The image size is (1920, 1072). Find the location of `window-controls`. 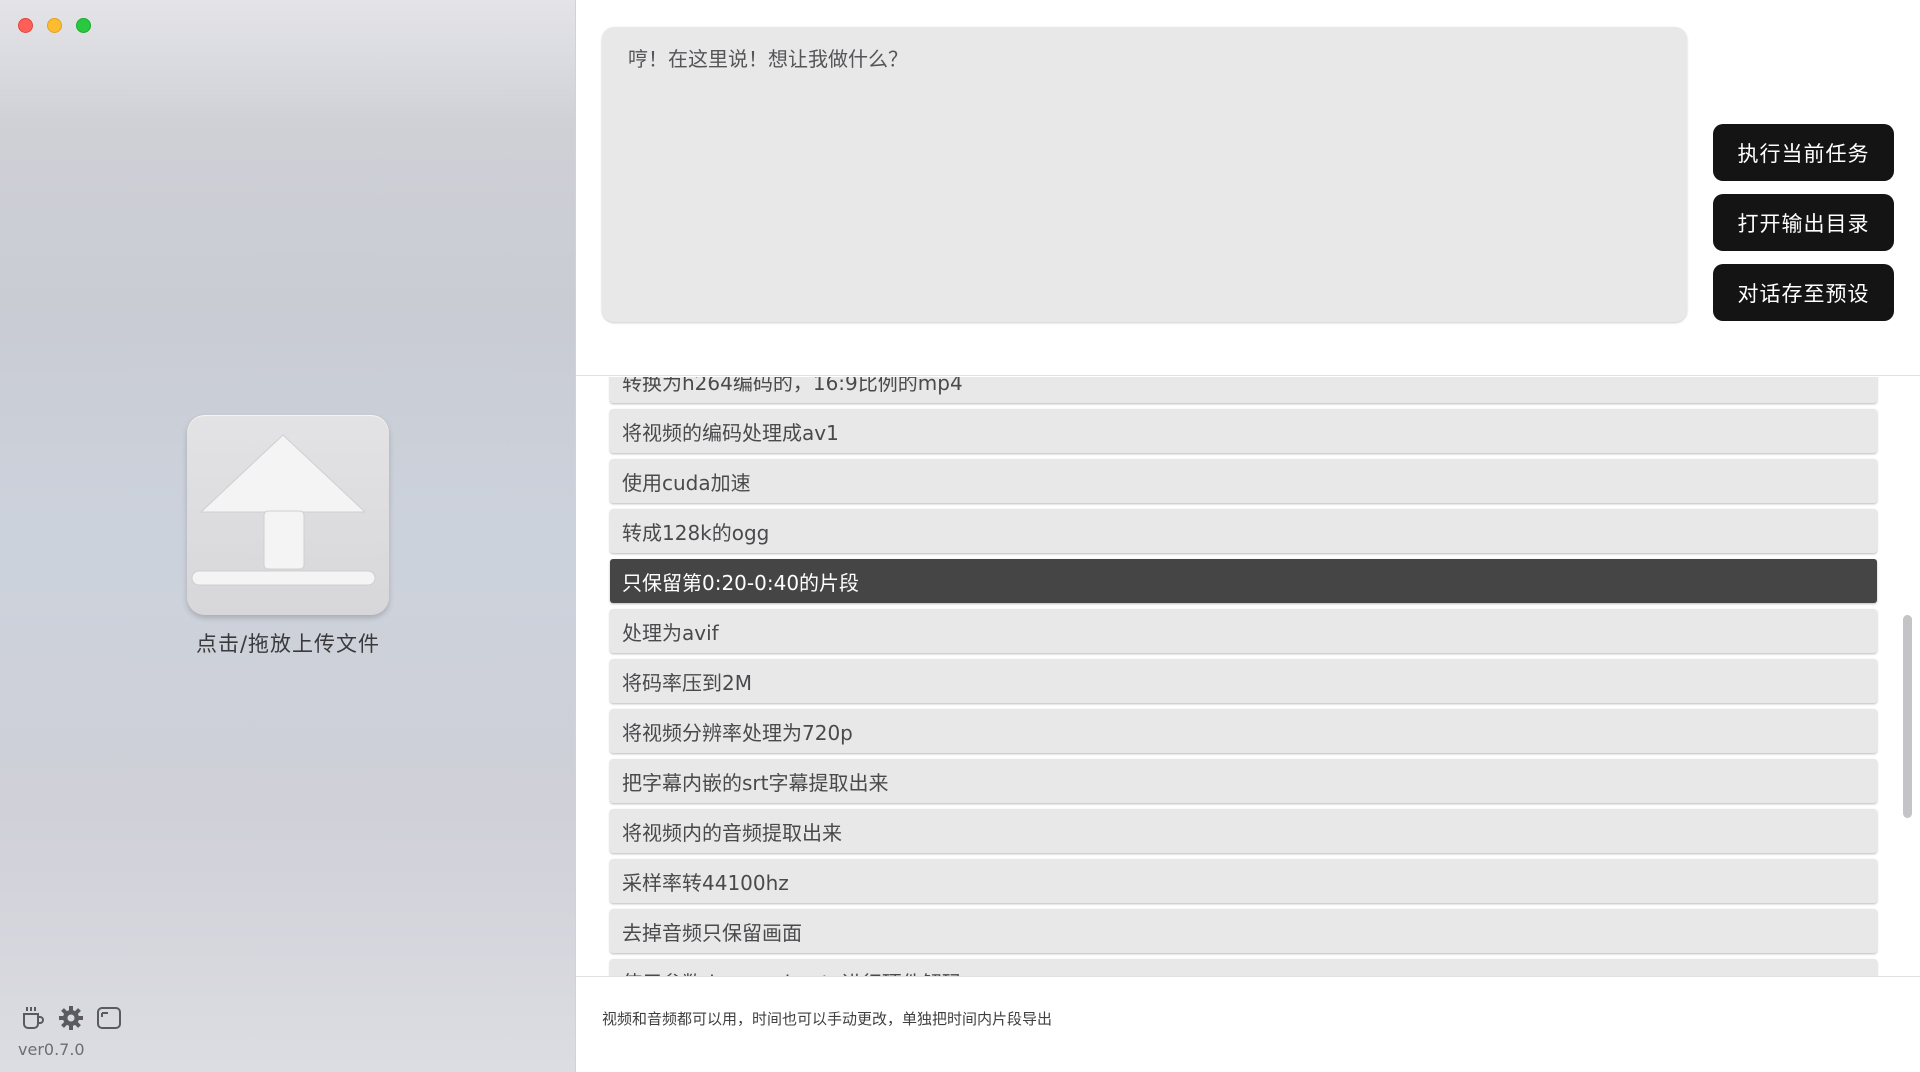

window-controls is located at coordinates (54, 25).